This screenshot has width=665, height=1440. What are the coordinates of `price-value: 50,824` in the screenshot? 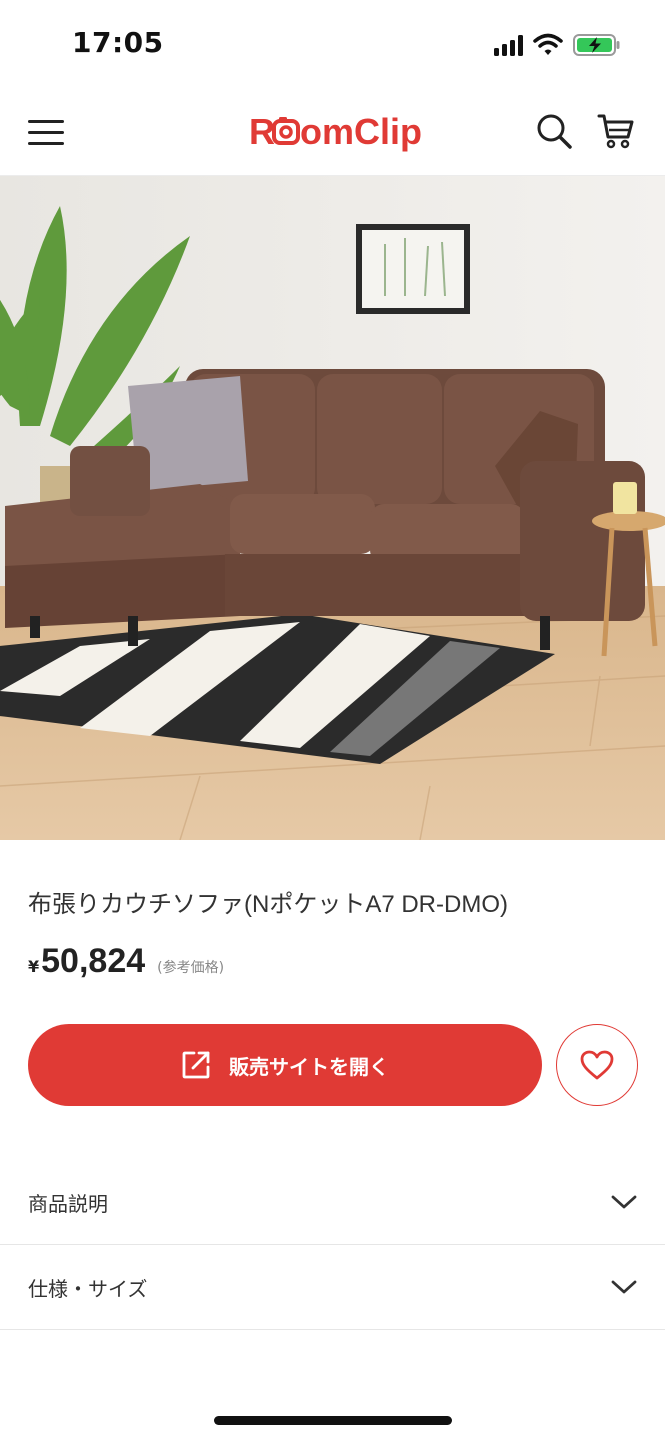 It's located at (93, 961).